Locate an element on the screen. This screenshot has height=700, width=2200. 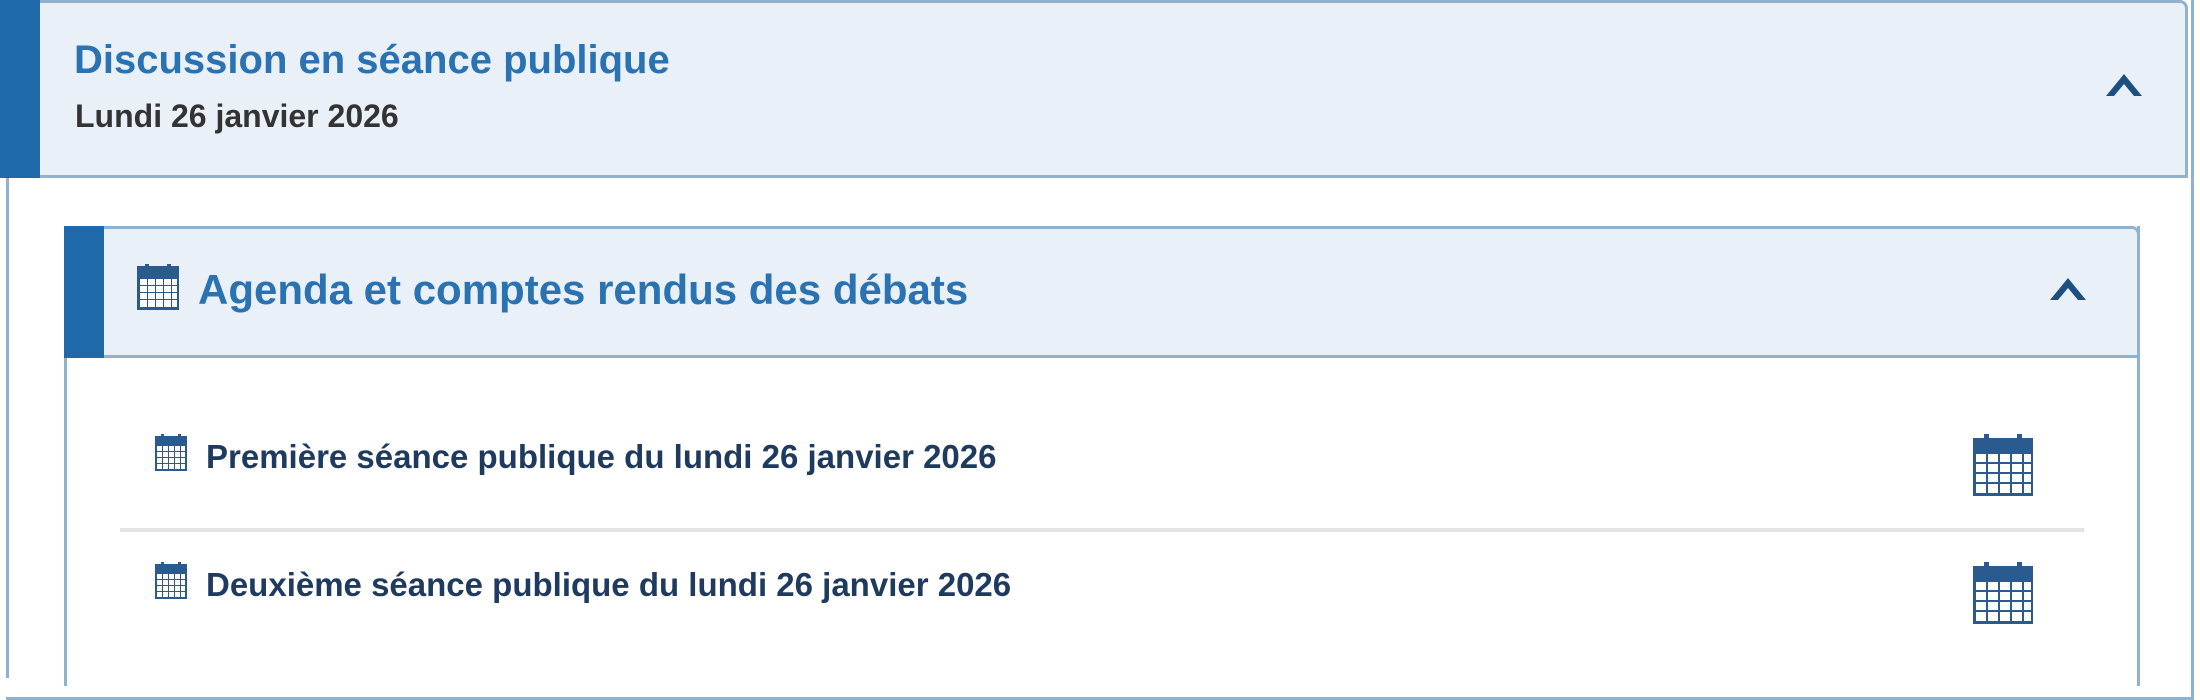
section-title: Discussion en séance publique is located at coordinates (372, 60).